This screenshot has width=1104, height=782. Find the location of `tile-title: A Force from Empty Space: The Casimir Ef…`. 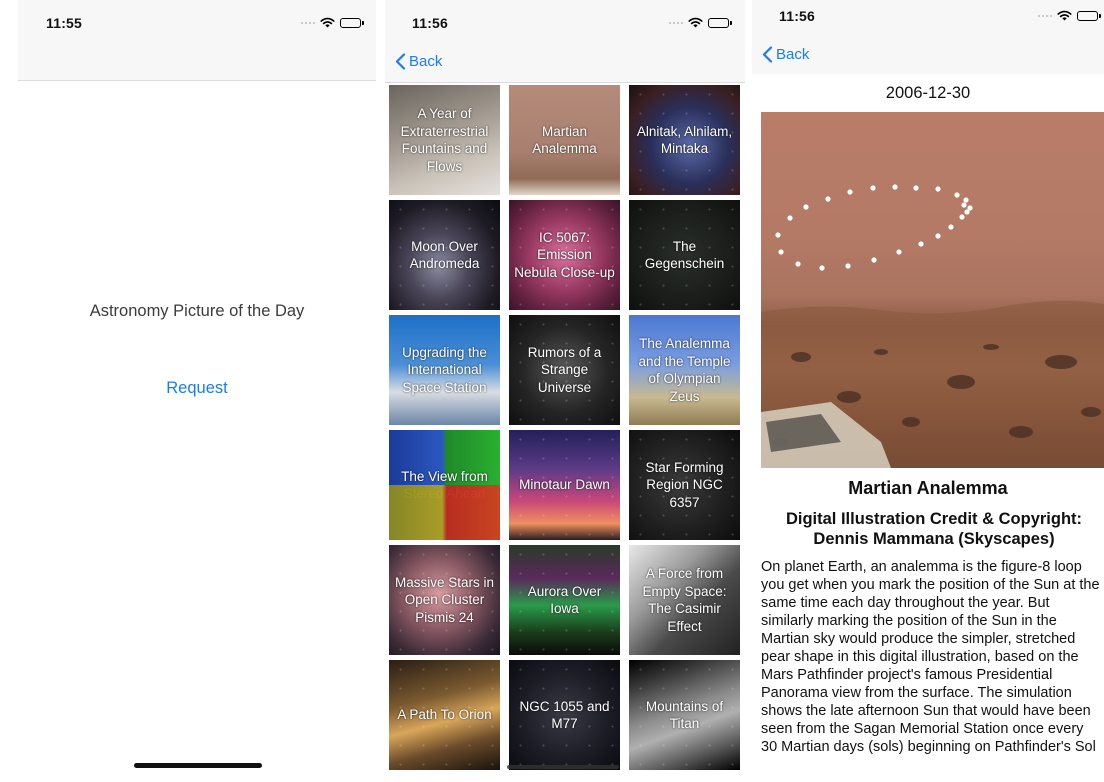

tile-title: A Force from Empty Space: The Casimir Ef… is located at coordinates (684, 600).